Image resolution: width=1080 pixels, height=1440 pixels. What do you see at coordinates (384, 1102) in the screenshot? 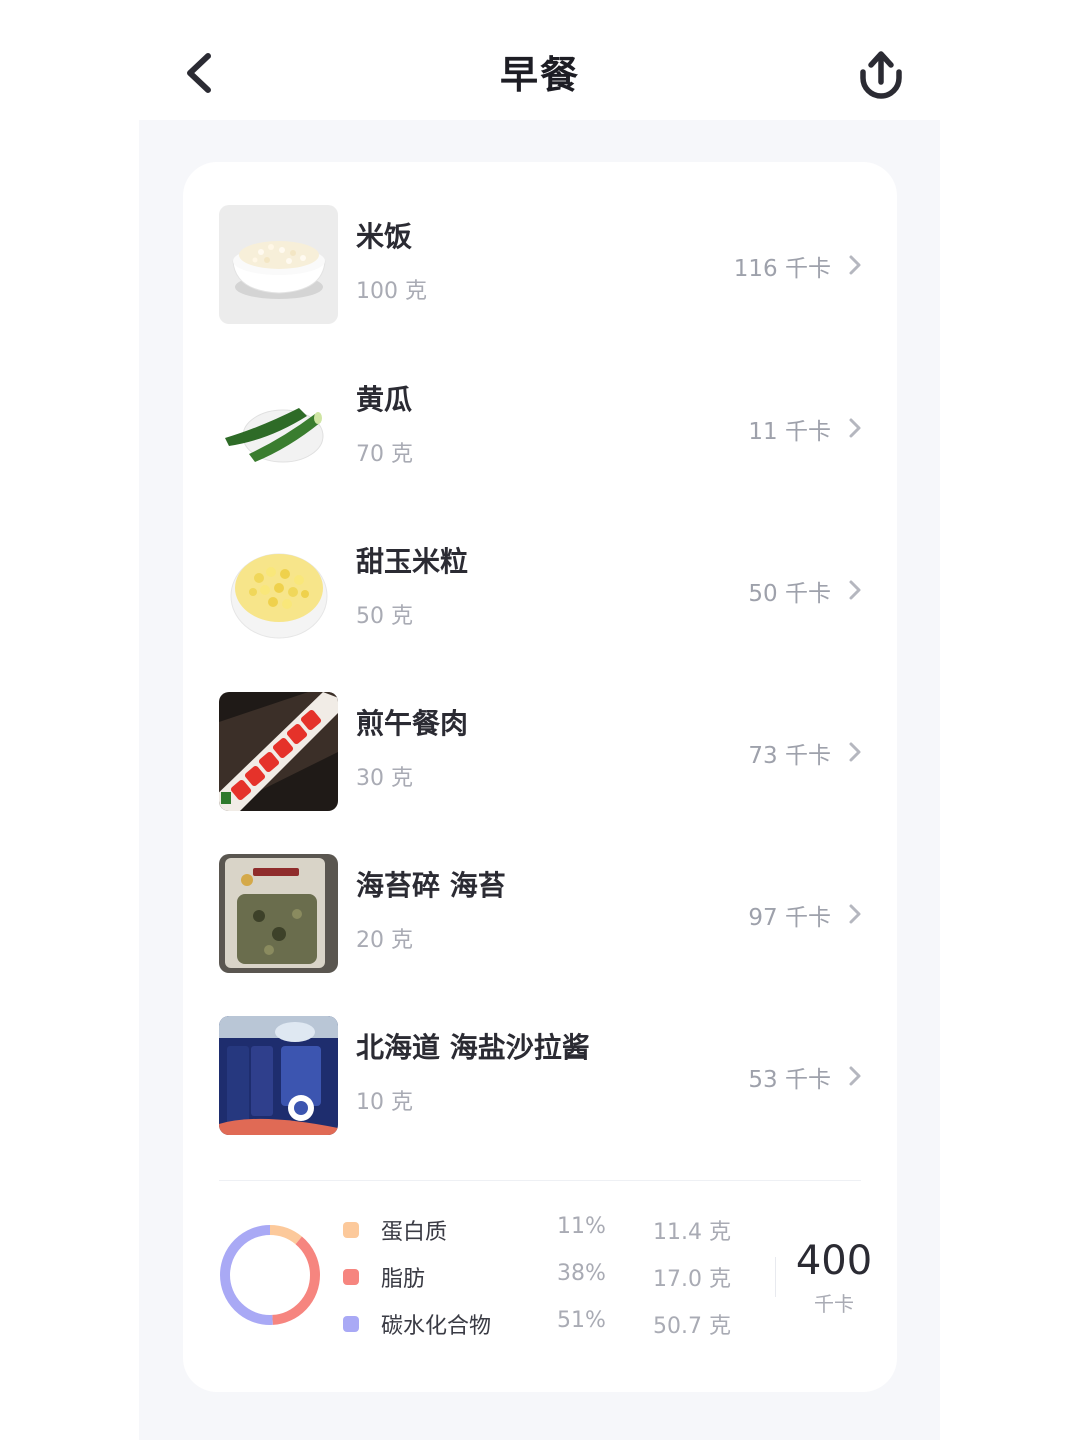
I see `food-amount: 10 克` at bounding box center [384, 1102].